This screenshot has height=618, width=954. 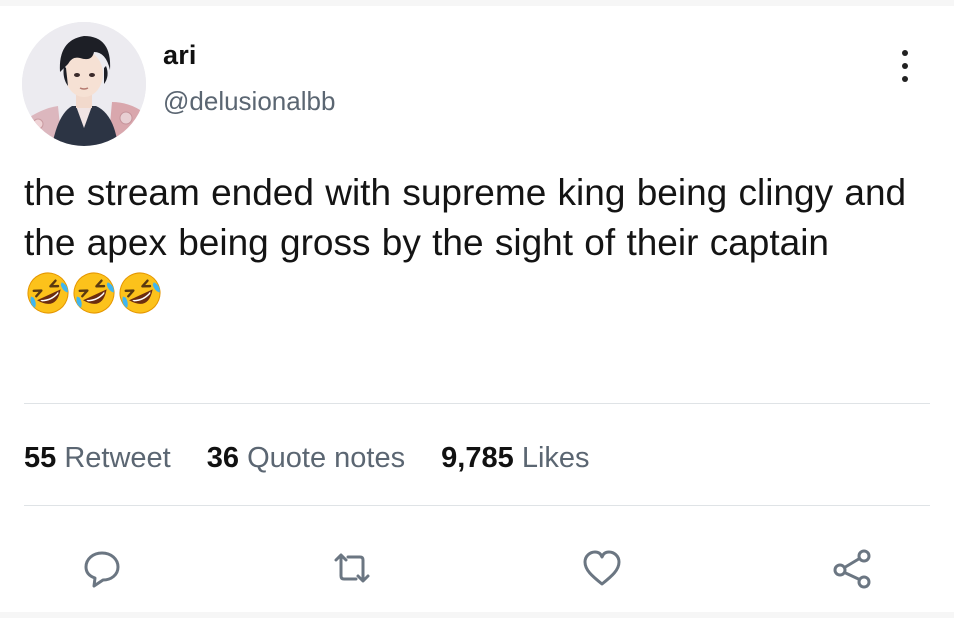 What do you see at coordinates (555, 458) in the screenshot?
I see `like-label: Likes` at bounding box center [555, 458].